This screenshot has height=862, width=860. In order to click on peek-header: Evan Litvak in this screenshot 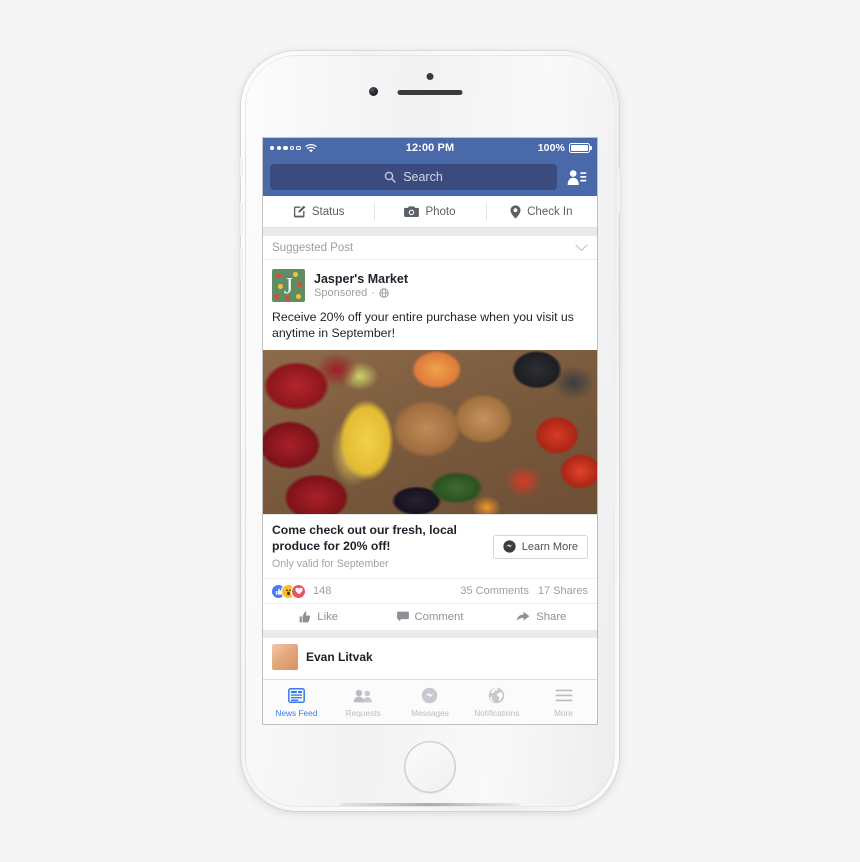, I will do `click(430, 656)`.